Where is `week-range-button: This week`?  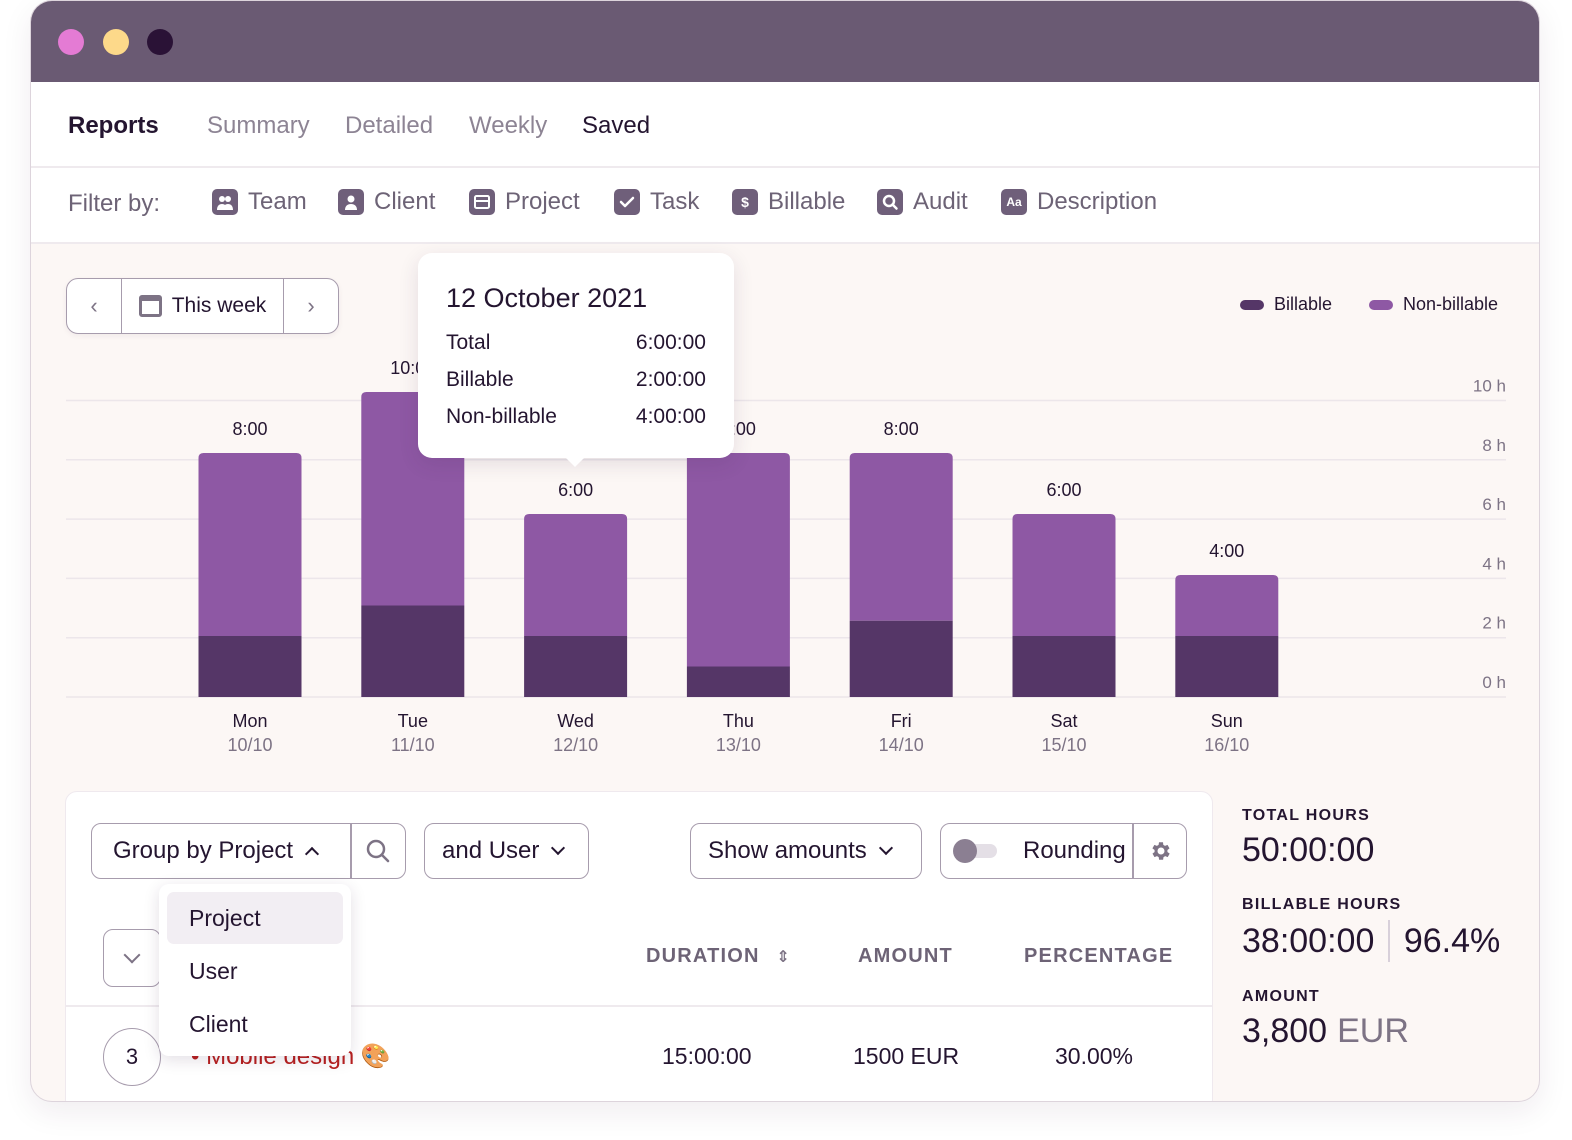
week-range-button: This week is located at coordinates (202, 306).